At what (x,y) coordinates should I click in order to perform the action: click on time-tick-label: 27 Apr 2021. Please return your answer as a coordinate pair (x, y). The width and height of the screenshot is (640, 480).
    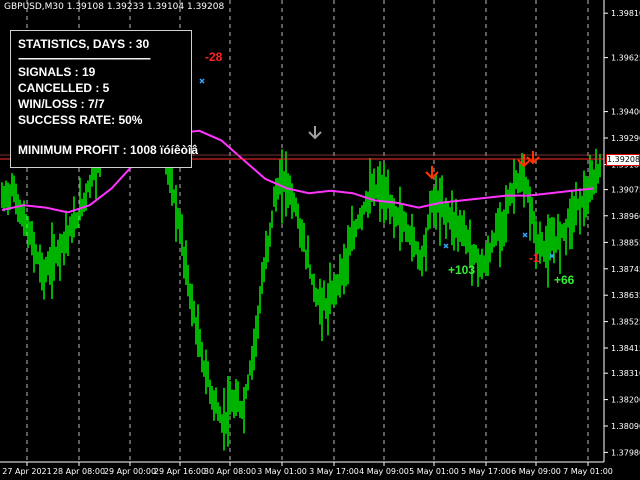
    Looking at the image, I should click on (26, 471).